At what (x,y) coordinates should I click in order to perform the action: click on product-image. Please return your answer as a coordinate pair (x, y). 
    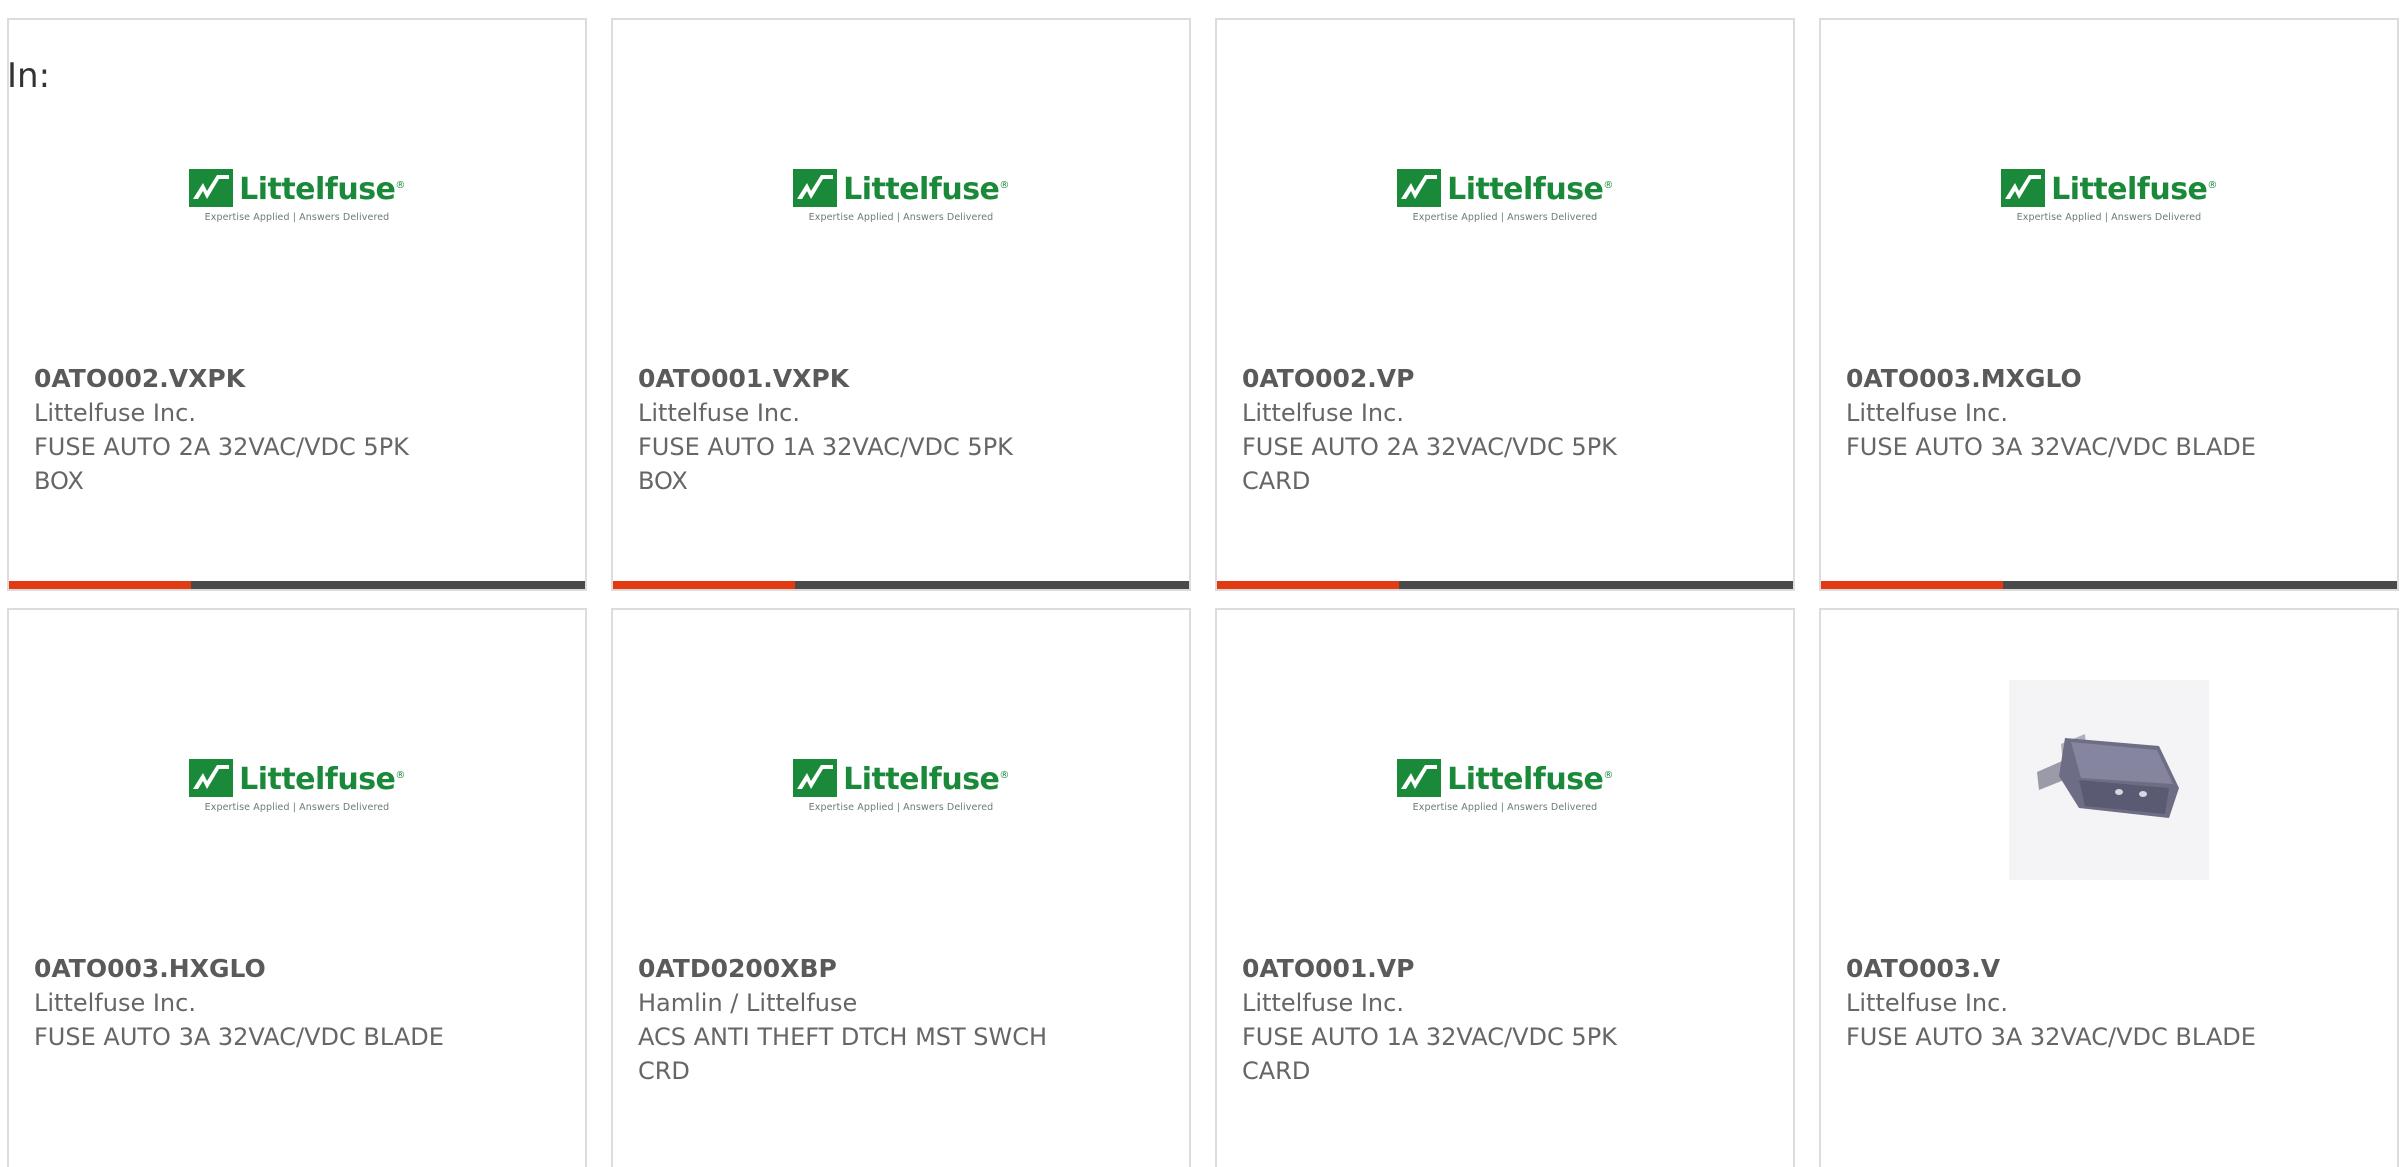
    Looking at the image, I should click on (2109, 780).